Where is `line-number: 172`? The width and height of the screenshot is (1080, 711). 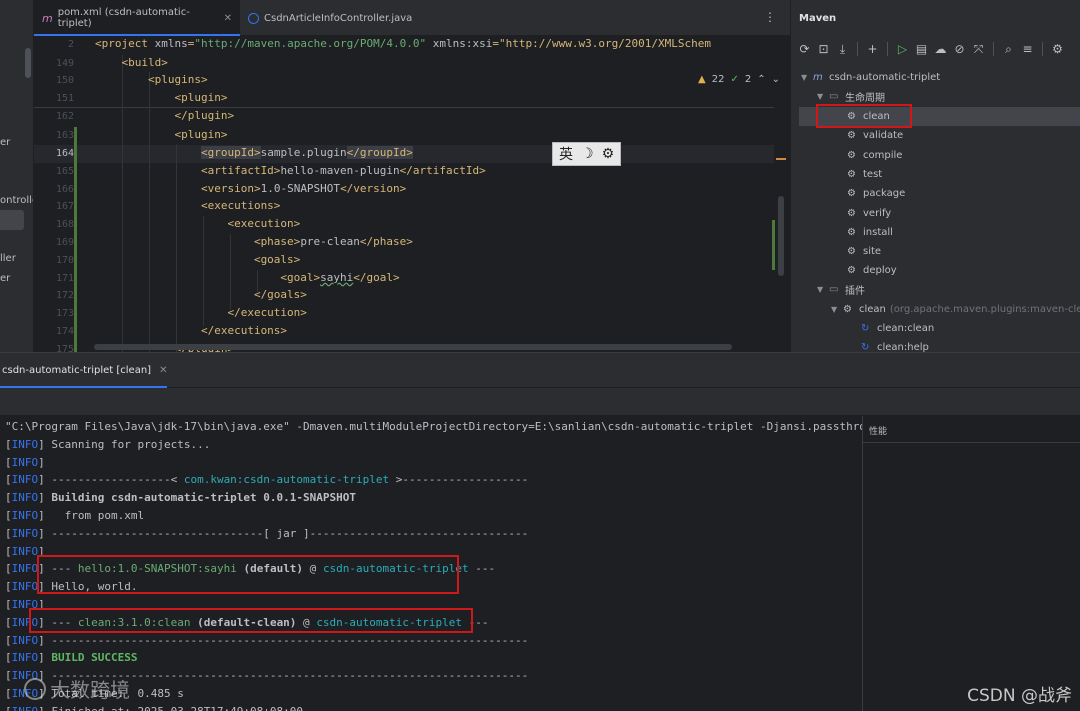 line-number: 172 is located at coordinates (62, 295).